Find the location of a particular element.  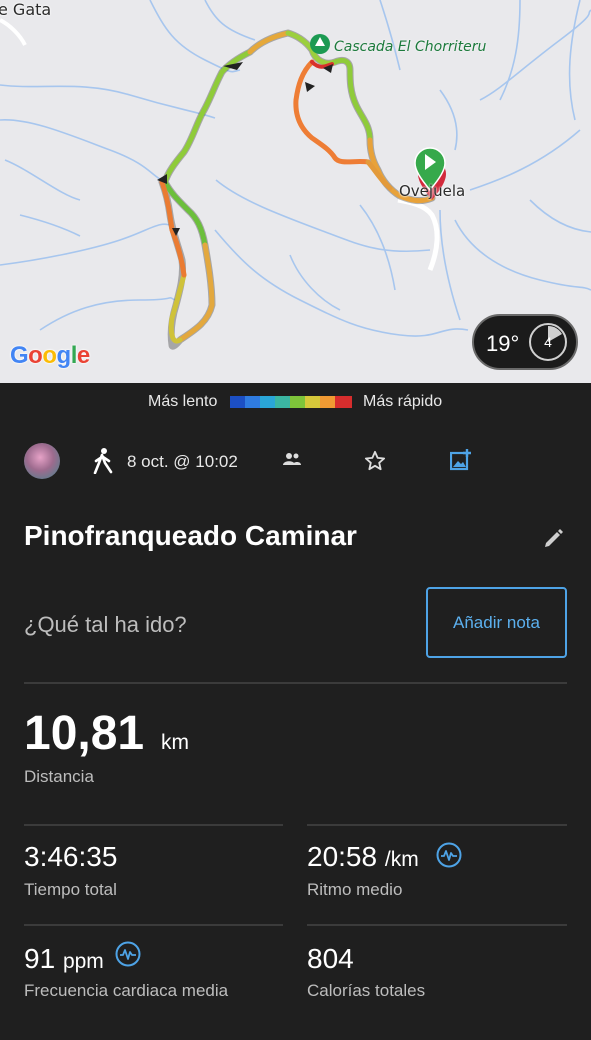

activity-title: Pinofranqueado Caminar is located at coordinates (190, 535).